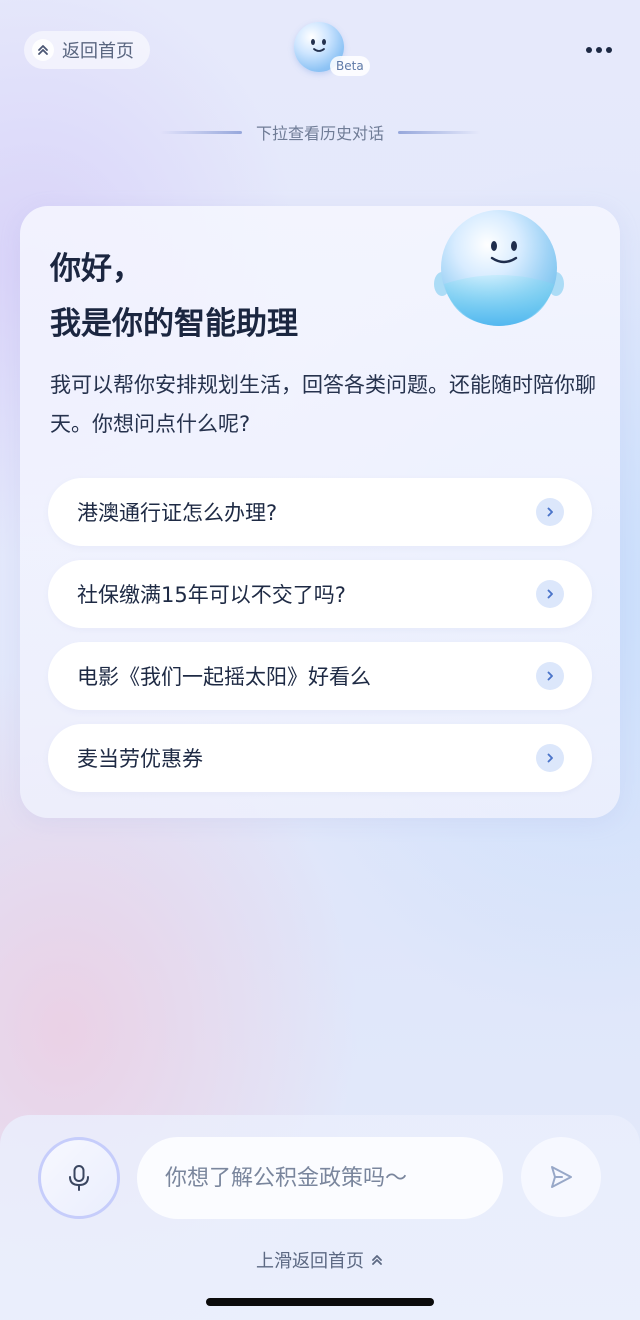 This screenshot has width=640, height=1320. I want to click on home-indicator, so click(320, 1302).